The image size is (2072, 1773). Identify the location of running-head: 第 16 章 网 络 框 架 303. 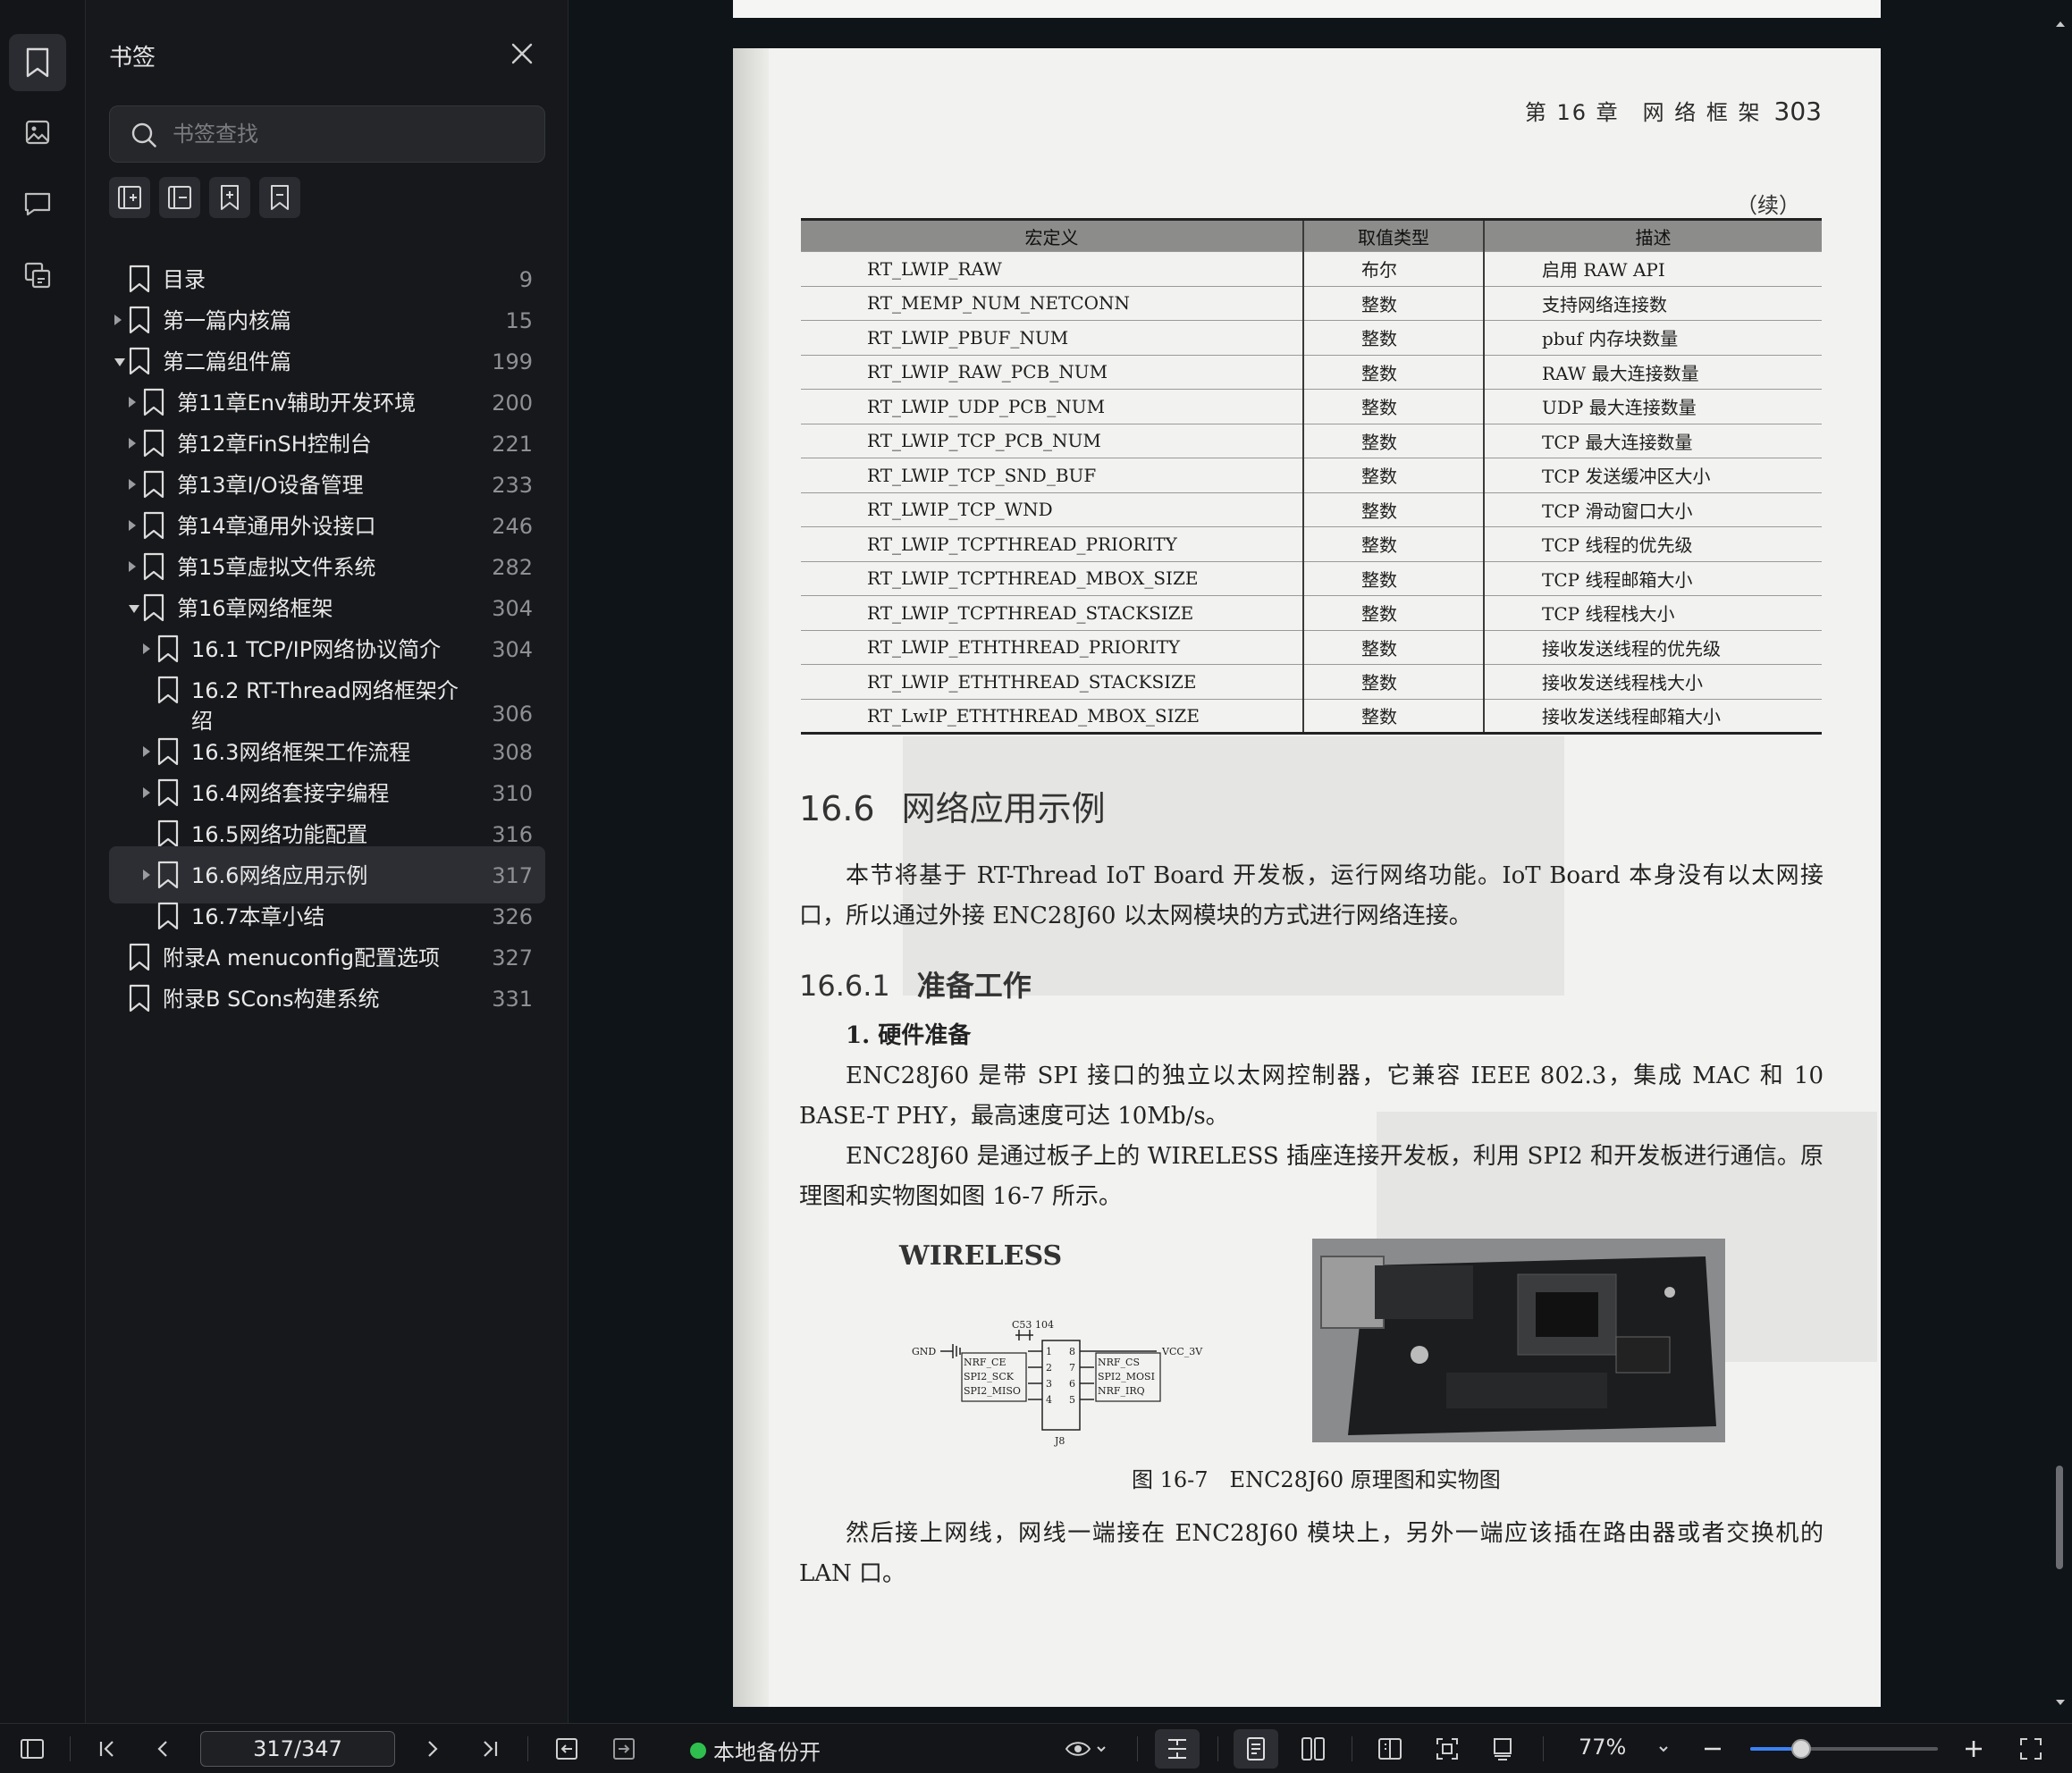
(1673, 112).